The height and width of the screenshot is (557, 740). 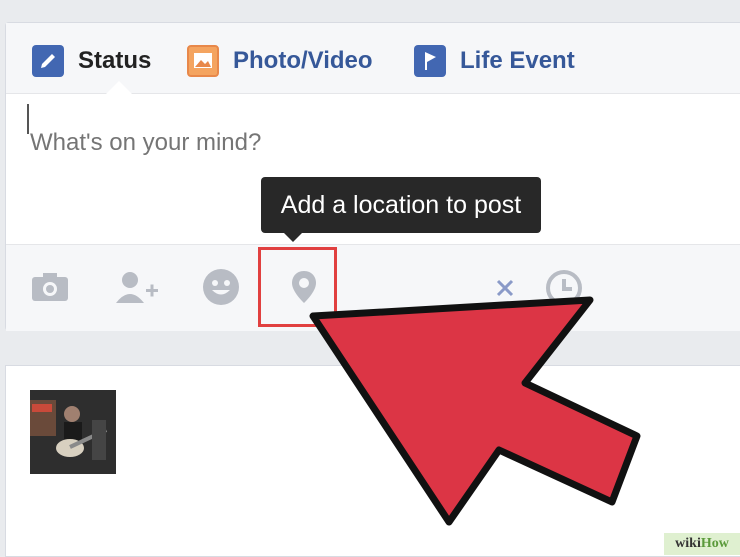 What do you see at coordinates (370, 143) in the screenshot?
I see `status-input` at bounding box center [370, 143].